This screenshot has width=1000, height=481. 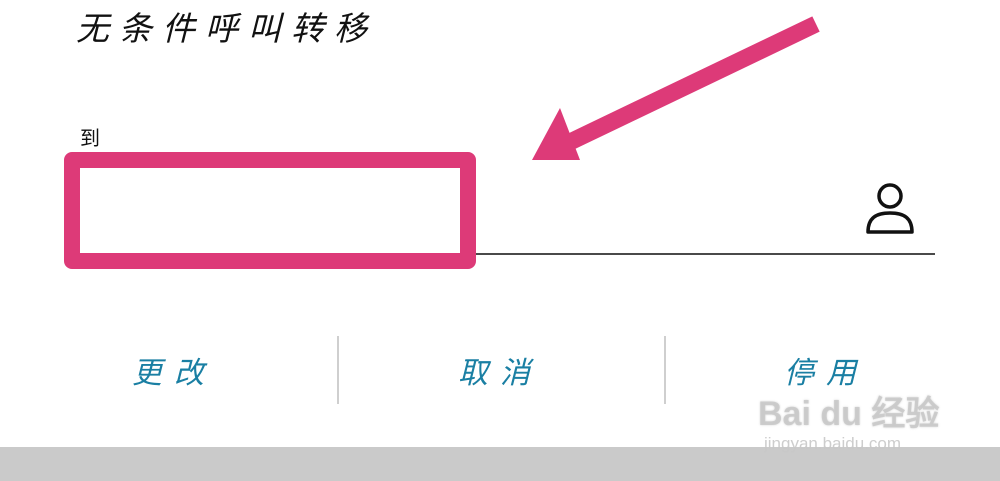 I want to click on action-bar: 更改 取消 停用, so click(x=500, y=370).